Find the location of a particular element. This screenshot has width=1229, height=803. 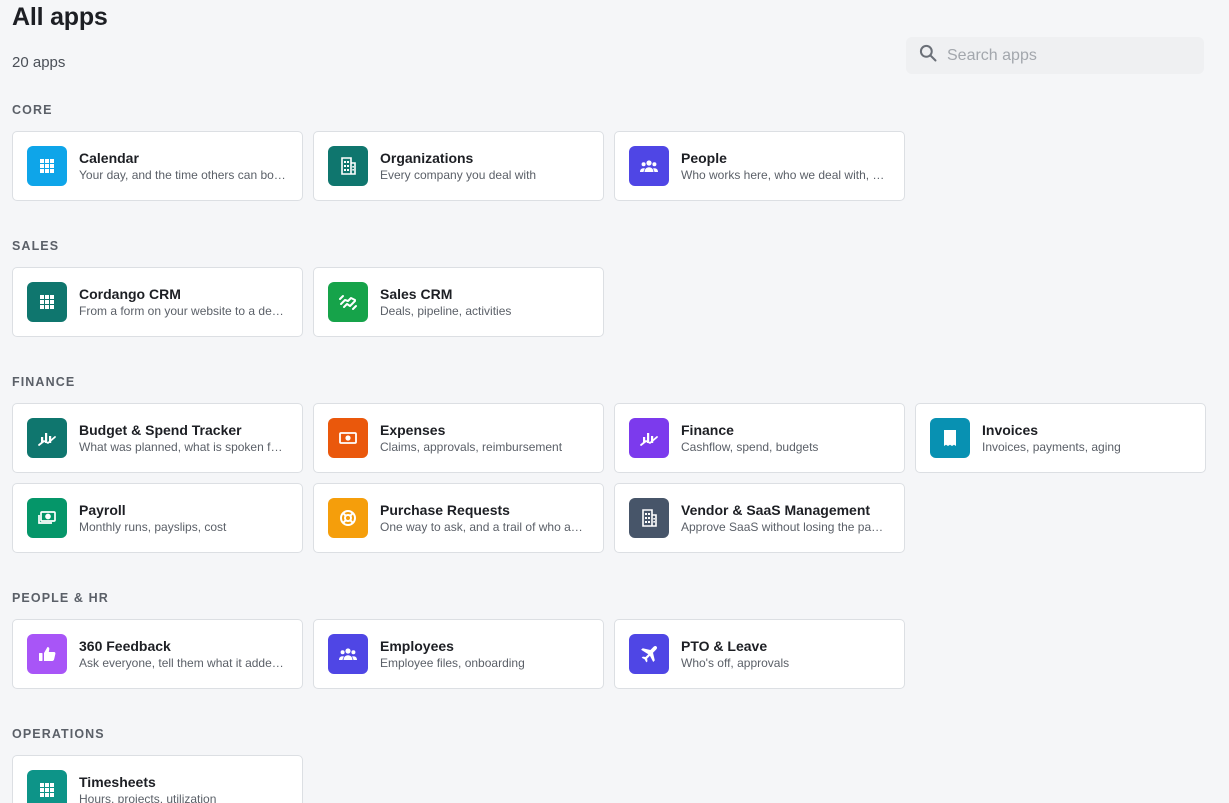

app-card-employees: Employees Employee files, onboarding is located at coordinates (458, 654).